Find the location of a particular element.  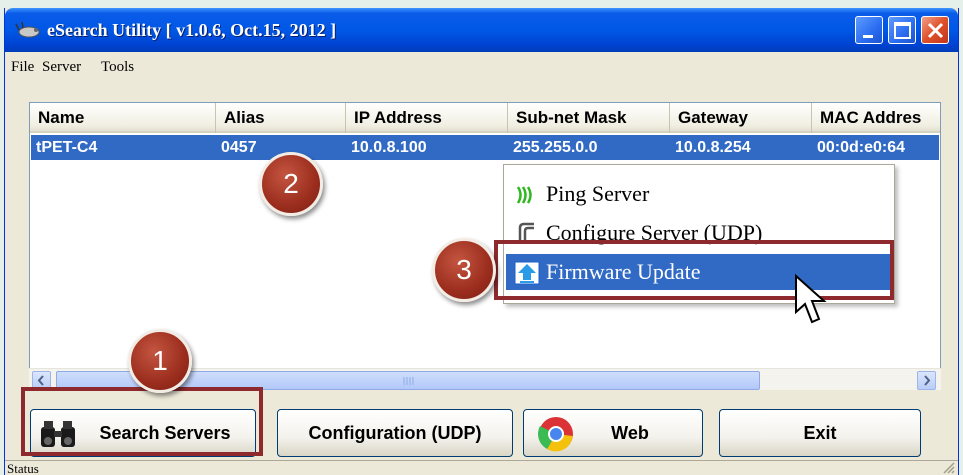

title-bar: eSearch Utility [ v1.0.6, Oct.15, 2012 ] is located at coordinates (481, 30).